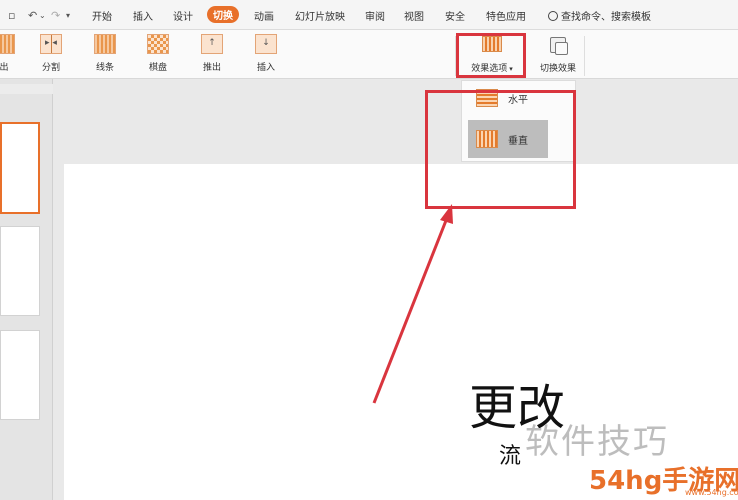 This screenshot has width=738, height=500. Describe the element at coordinates (446, 214) in the screenshot. I see `arrow-head` at that location.